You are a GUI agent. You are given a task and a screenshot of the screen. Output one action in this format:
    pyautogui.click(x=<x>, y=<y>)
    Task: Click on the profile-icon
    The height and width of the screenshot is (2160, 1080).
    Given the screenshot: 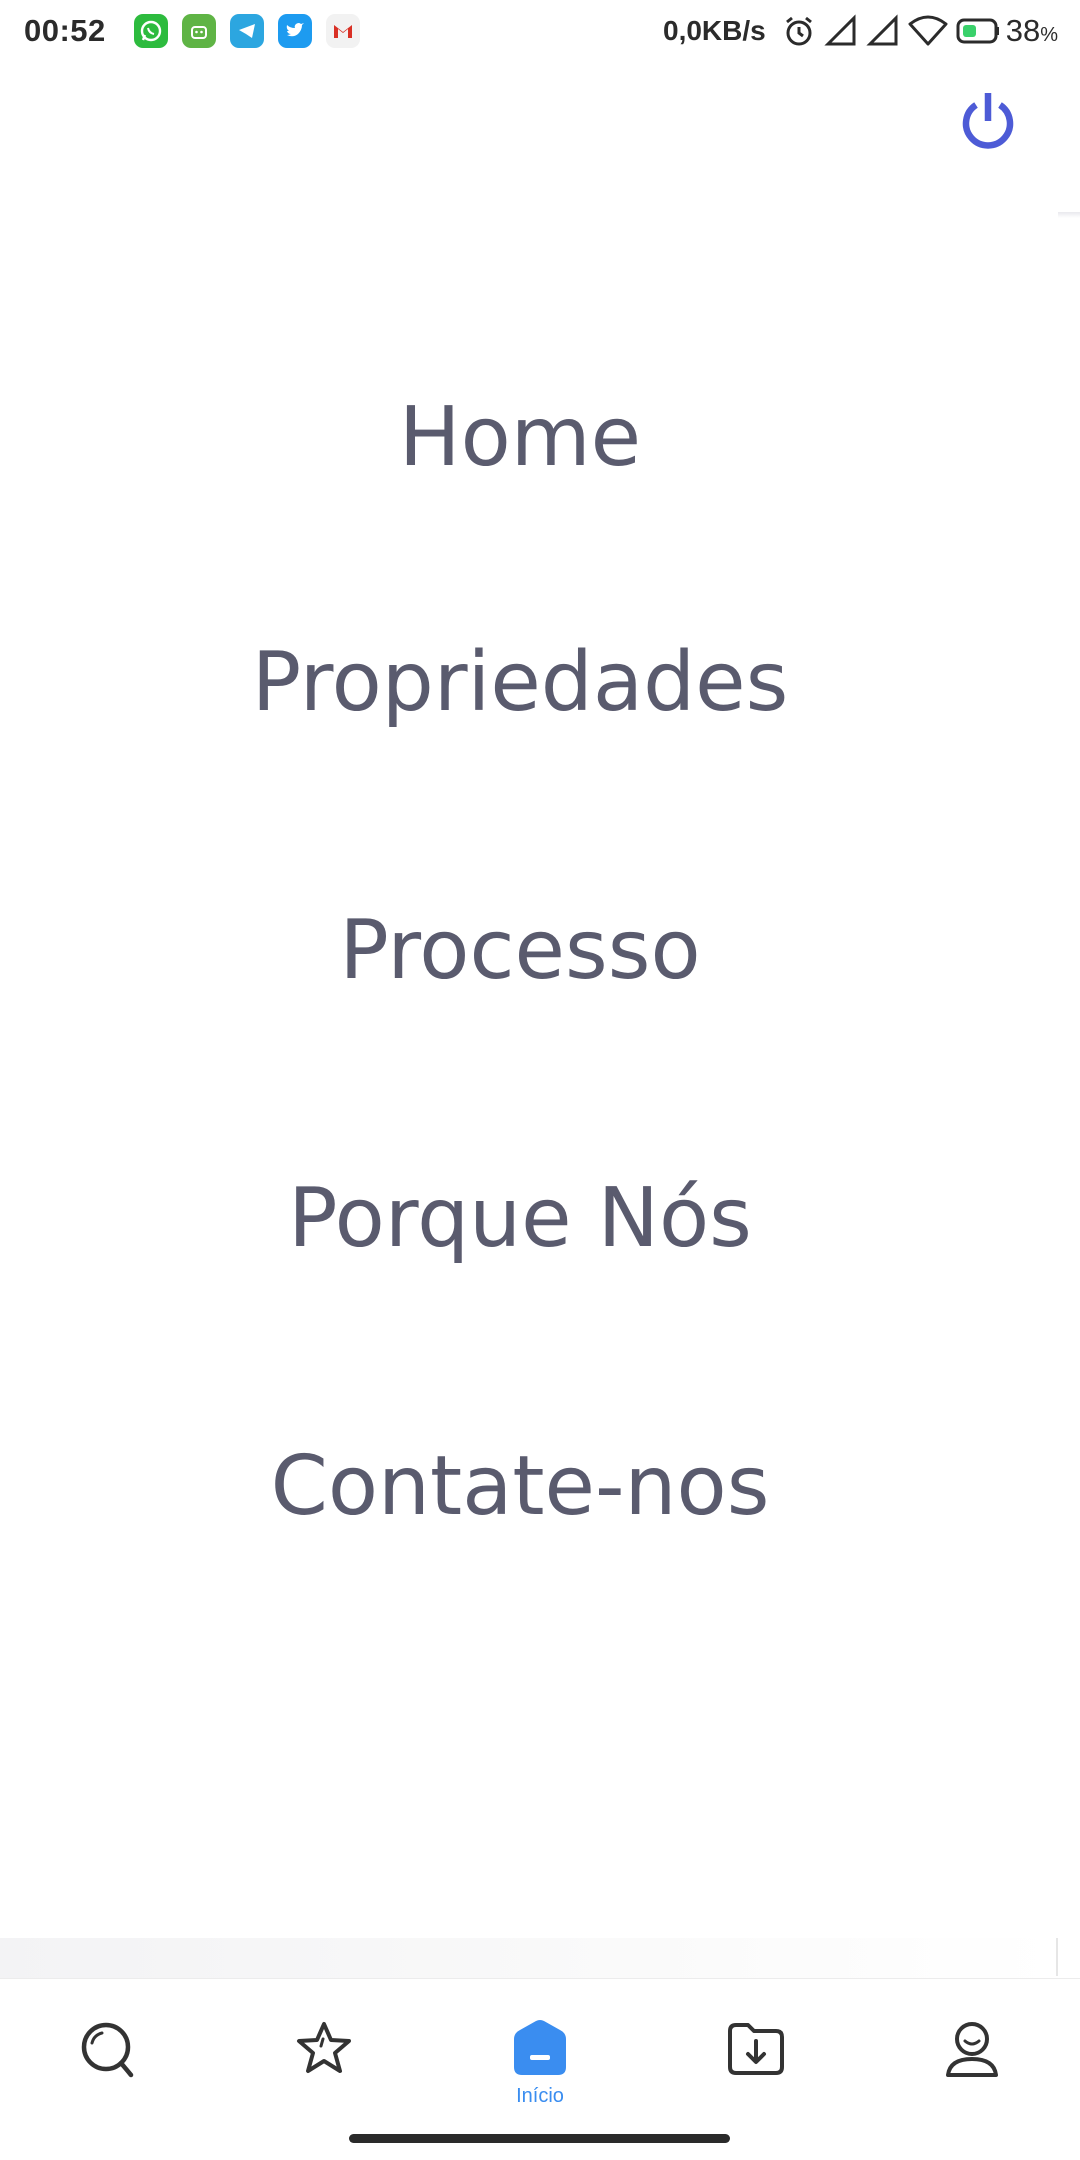 What is the action you would take?
    pyautogui.click(x=972, y=2049)
    